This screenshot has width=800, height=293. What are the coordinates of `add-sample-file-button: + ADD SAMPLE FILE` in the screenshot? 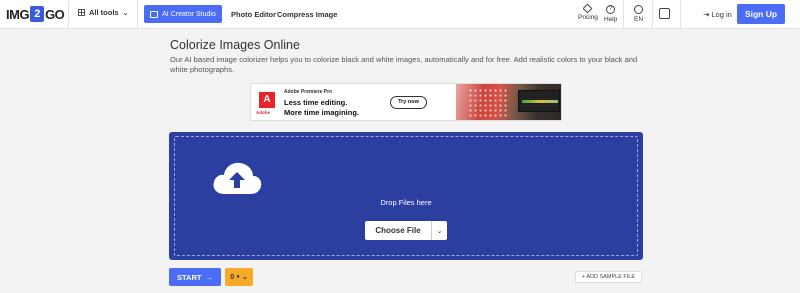 It's located at (608, 277).